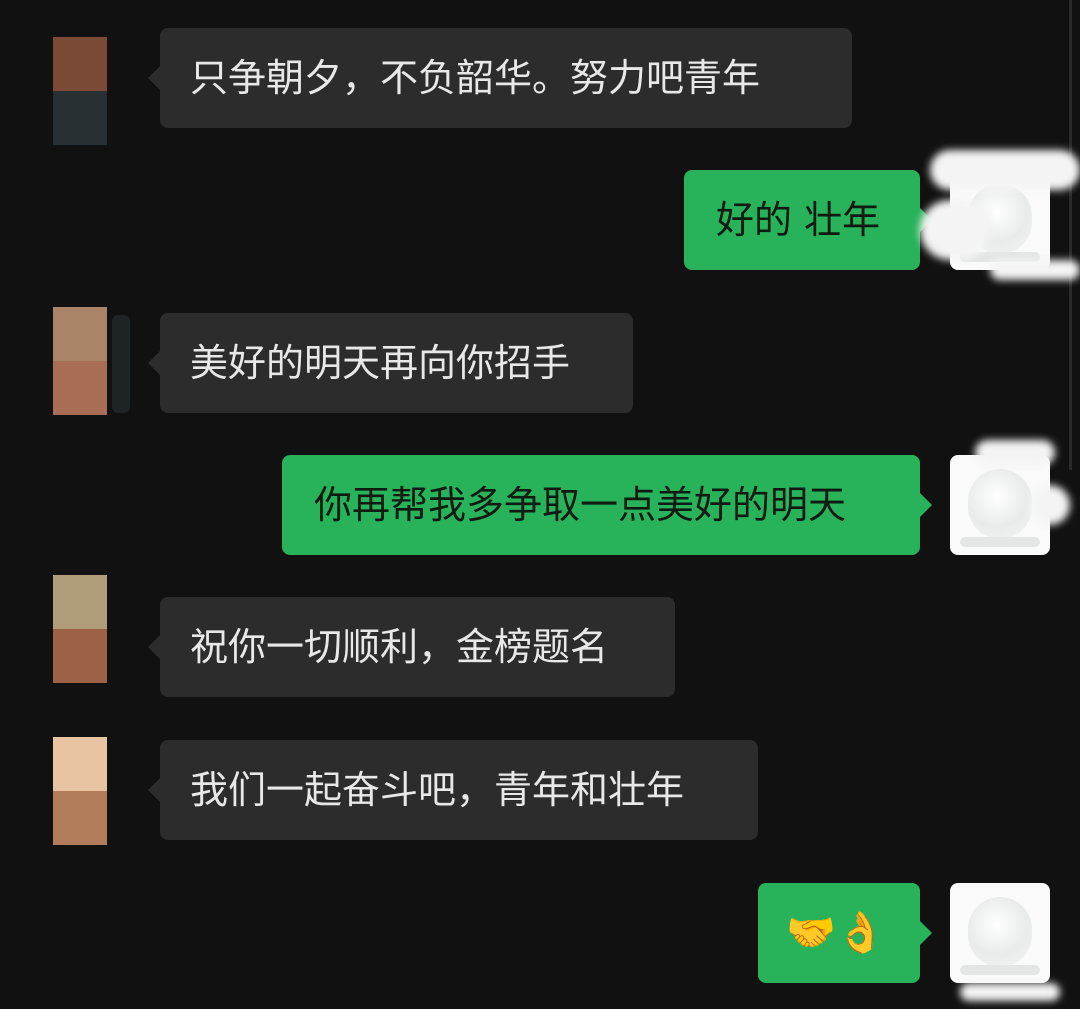 The width and height of the screenshot is (1080, 1009). What do you see at coordinates (836, 933) in the screenshot?
I see `emoji-message: 🤝👌` at bounding box center [836, 933].